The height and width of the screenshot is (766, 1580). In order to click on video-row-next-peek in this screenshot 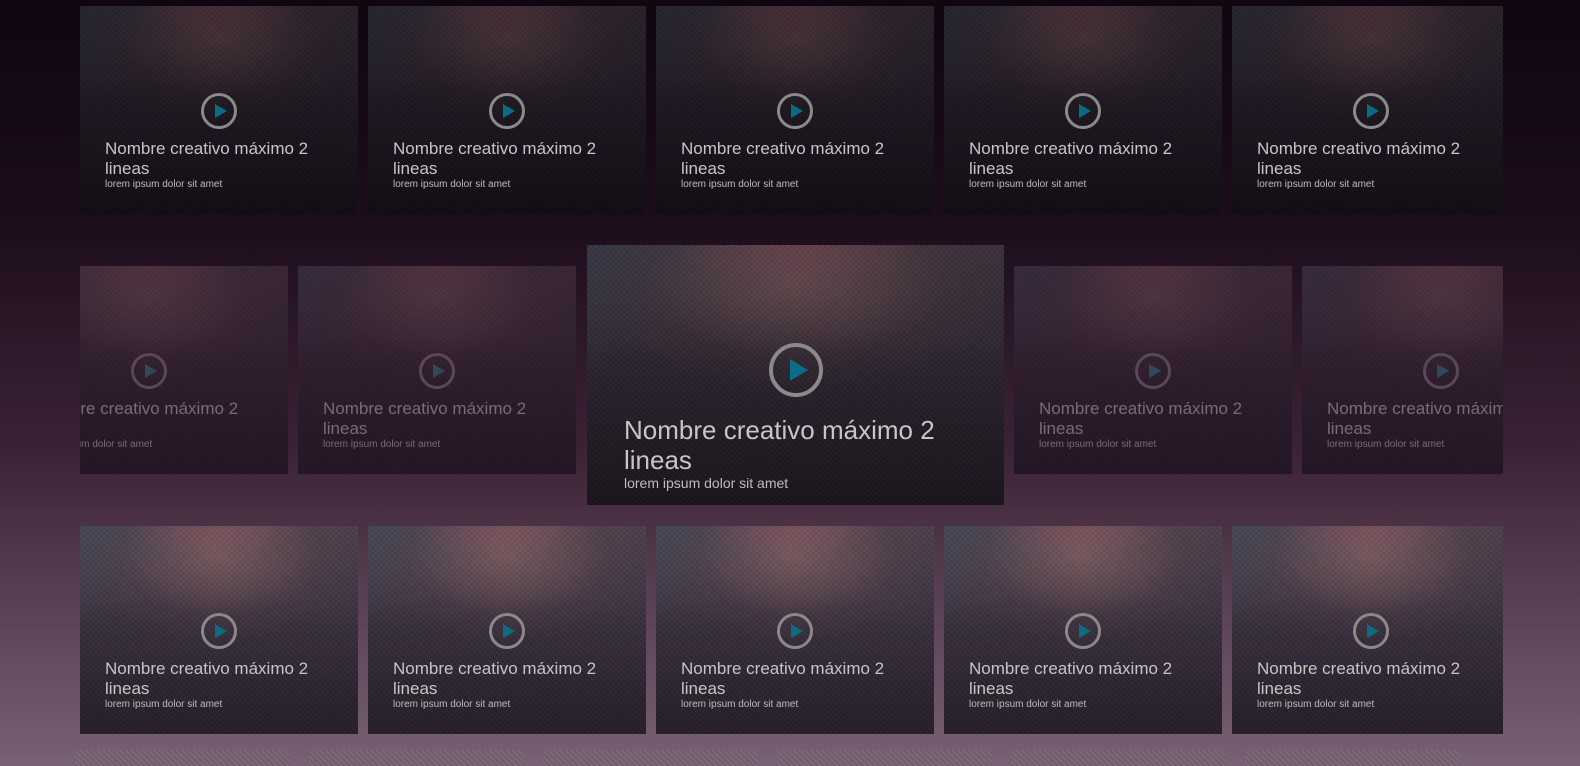, I will do `click(790, 758)`.